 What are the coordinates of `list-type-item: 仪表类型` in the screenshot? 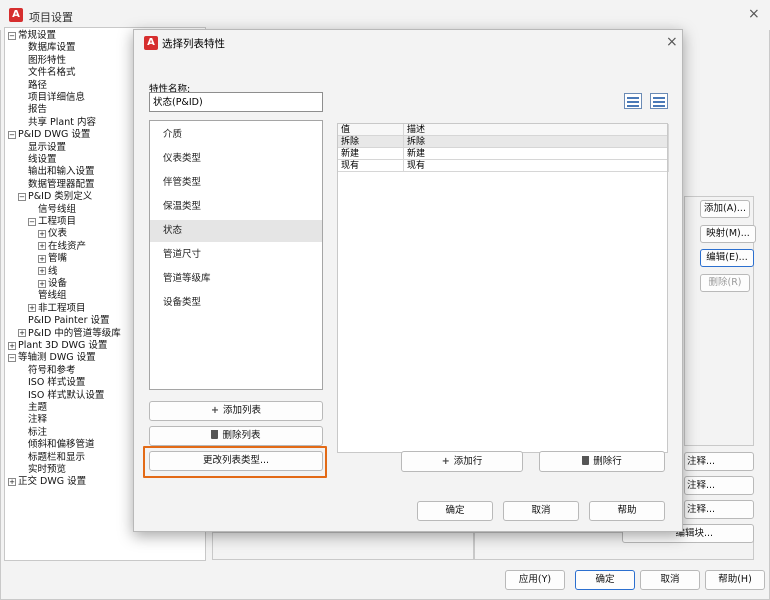 It's located at (236, 159).